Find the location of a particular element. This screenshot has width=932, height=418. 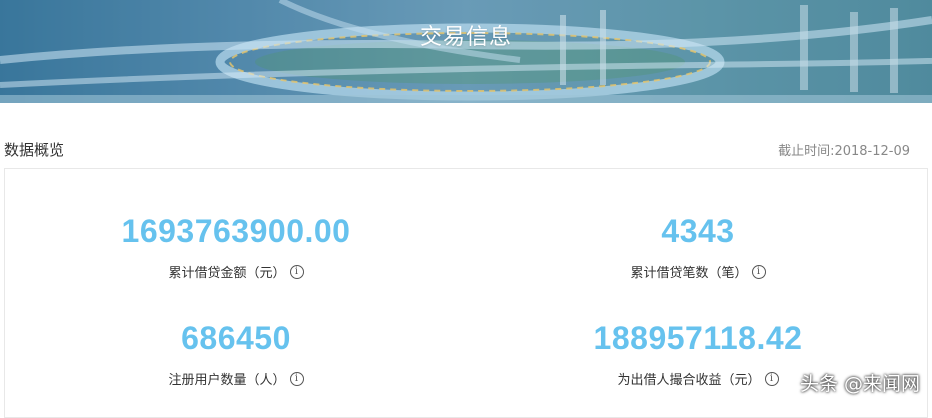

stat-label: 为出借人撮合收益（元） is located at coordinates (688, 378).